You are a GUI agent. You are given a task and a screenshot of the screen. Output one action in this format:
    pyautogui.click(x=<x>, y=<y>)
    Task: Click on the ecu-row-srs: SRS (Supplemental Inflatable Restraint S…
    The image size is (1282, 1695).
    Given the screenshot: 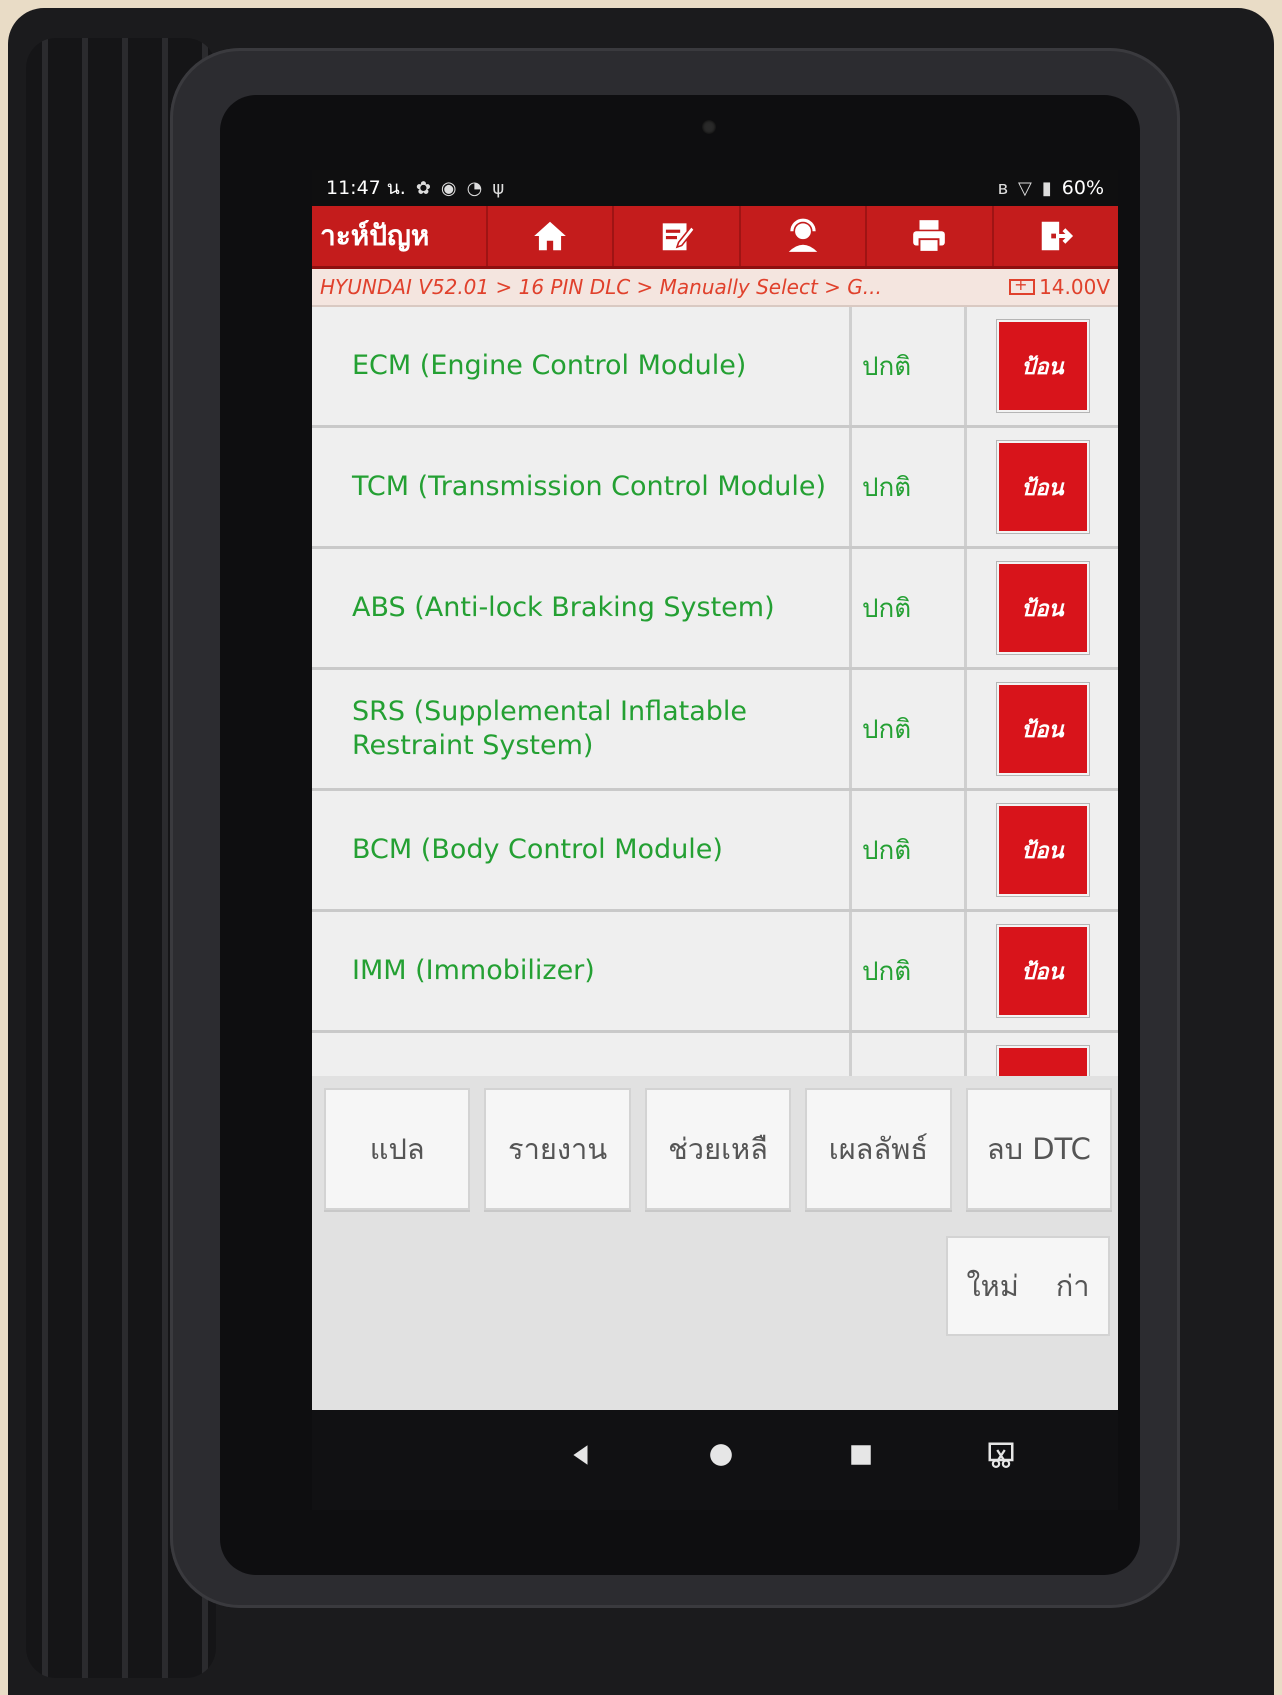 What is the action you would take?
    pyautogui.click(x=715, y=730)
    